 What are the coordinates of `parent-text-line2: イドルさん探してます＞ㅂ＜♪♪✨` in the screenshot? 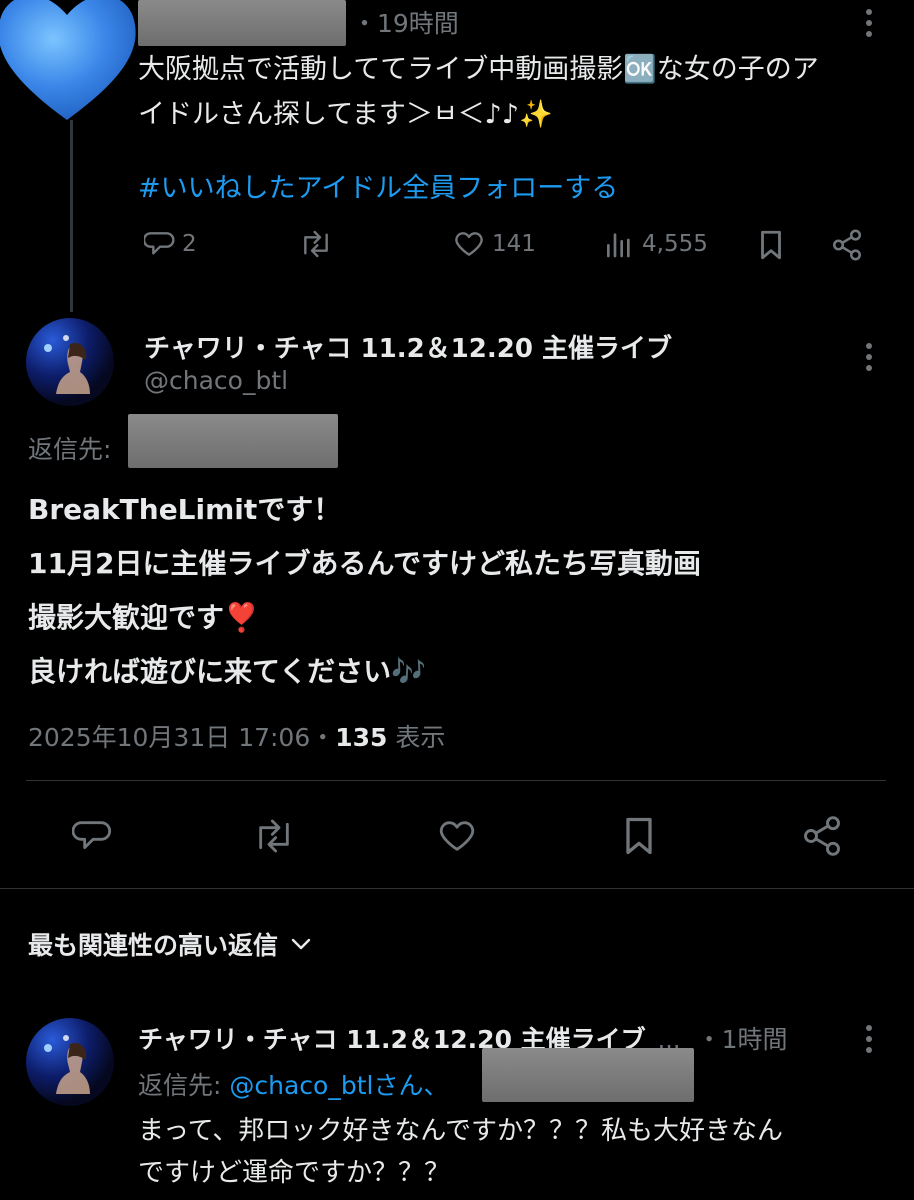 It's located at (345, 114).